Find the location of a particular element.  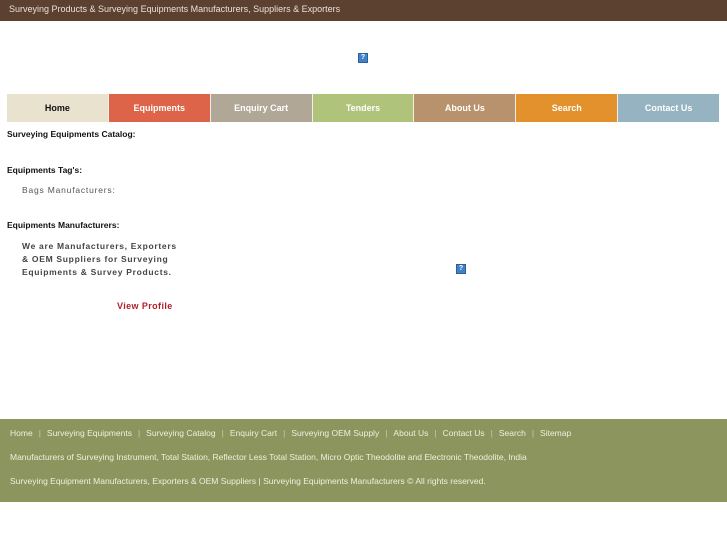

nav-contact-us: Contact Us is located at coordinates (669, 108).